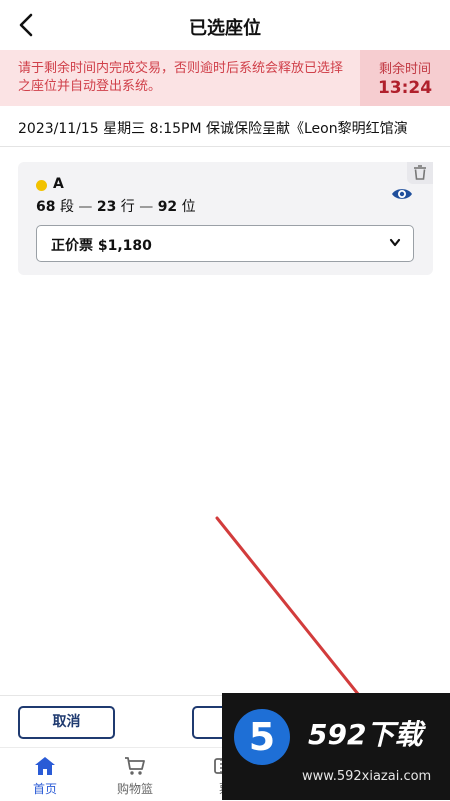 Image resolution: width=450 pixels, height=801 pixels. Describe the element at coordinates (395, 242) in the screenshot. I see `chevron-down-icon` at that location.